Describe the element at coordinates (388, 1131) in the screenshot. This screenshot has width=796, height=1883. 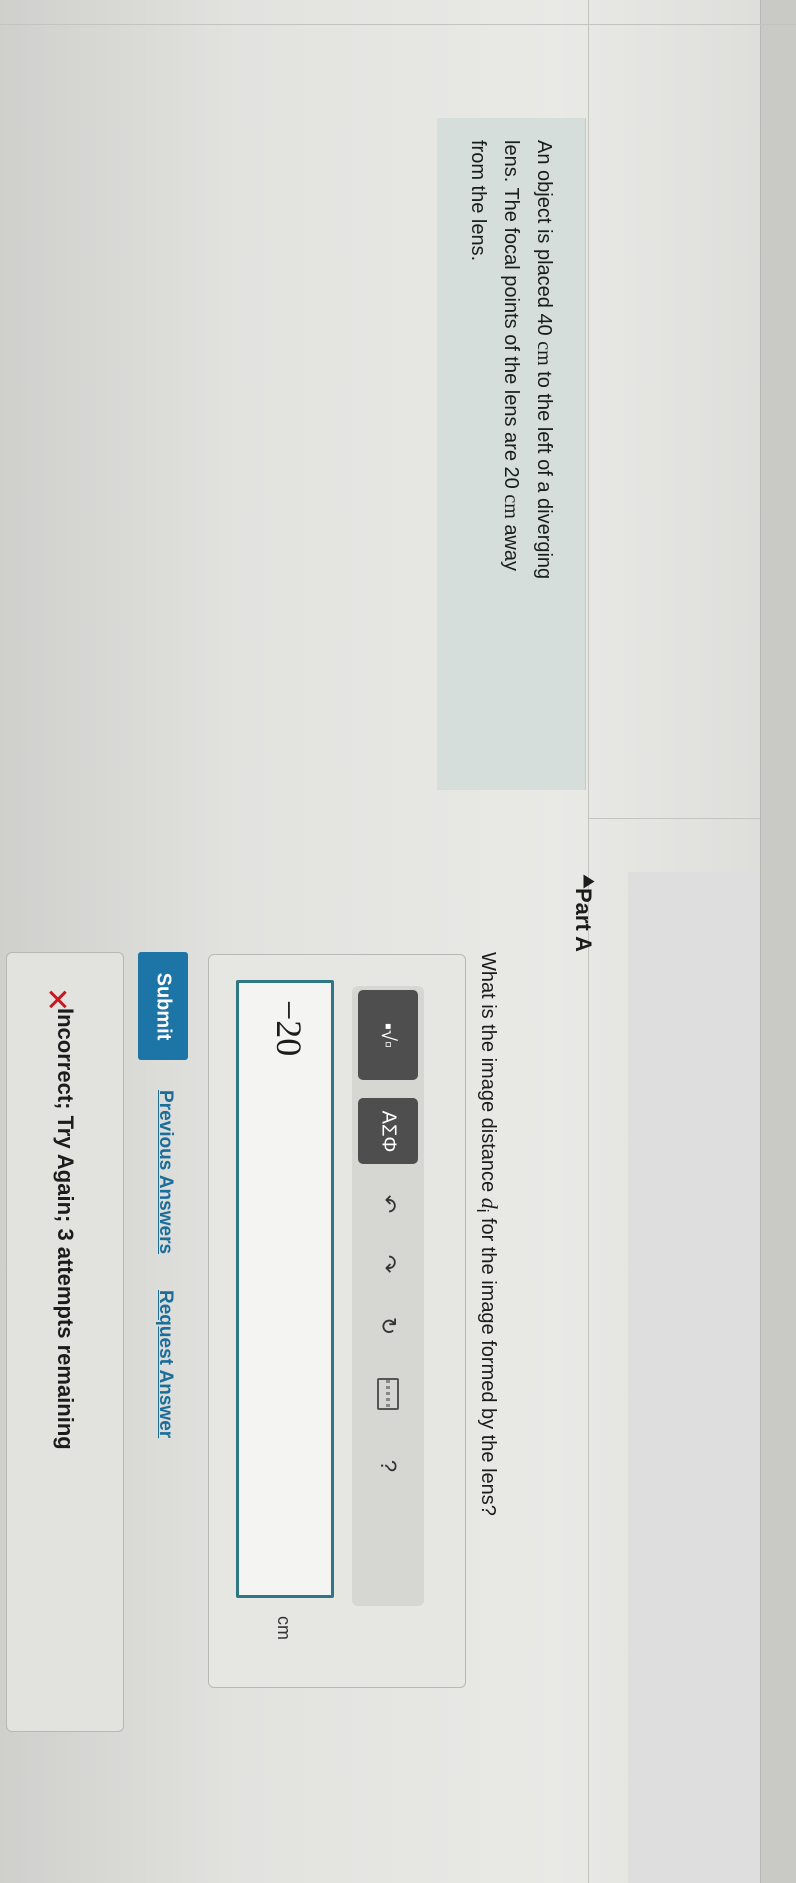
I see `symbols-button: ΑΣΦ` at that location.